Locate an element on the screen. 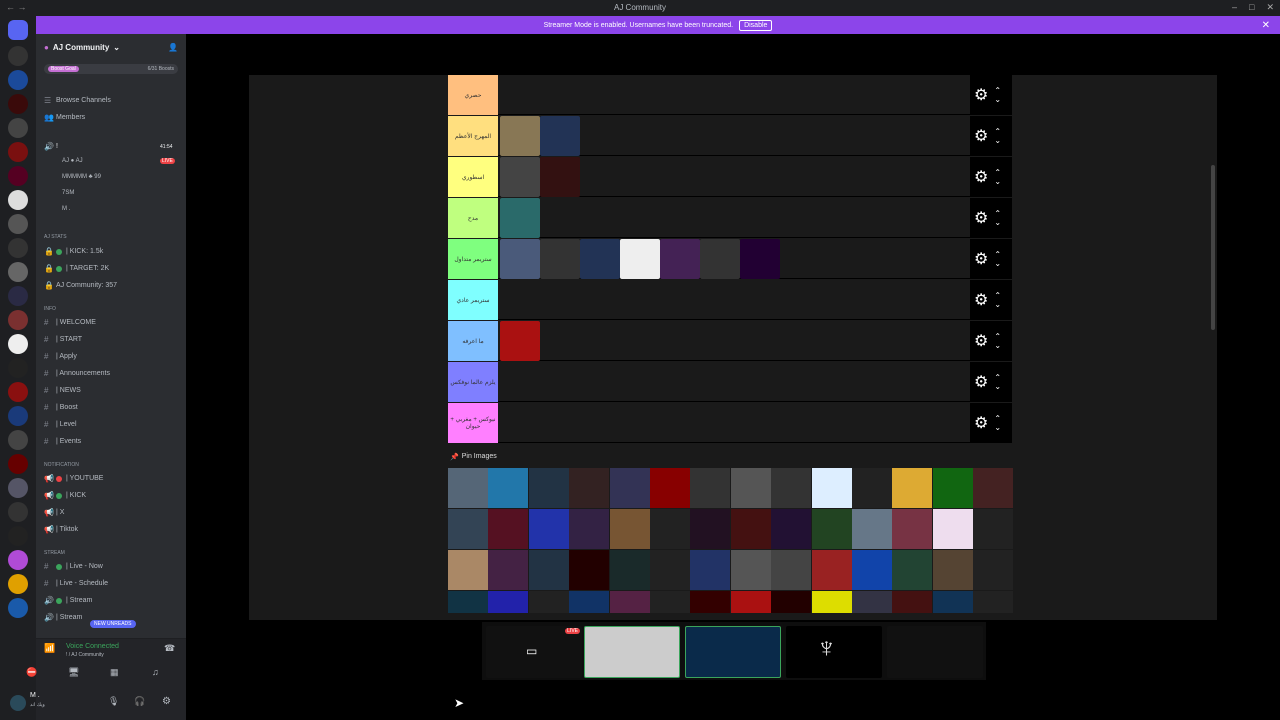 This screenshot has height=720, width=1280. scrollbar is located at coordinates (1213, 247).